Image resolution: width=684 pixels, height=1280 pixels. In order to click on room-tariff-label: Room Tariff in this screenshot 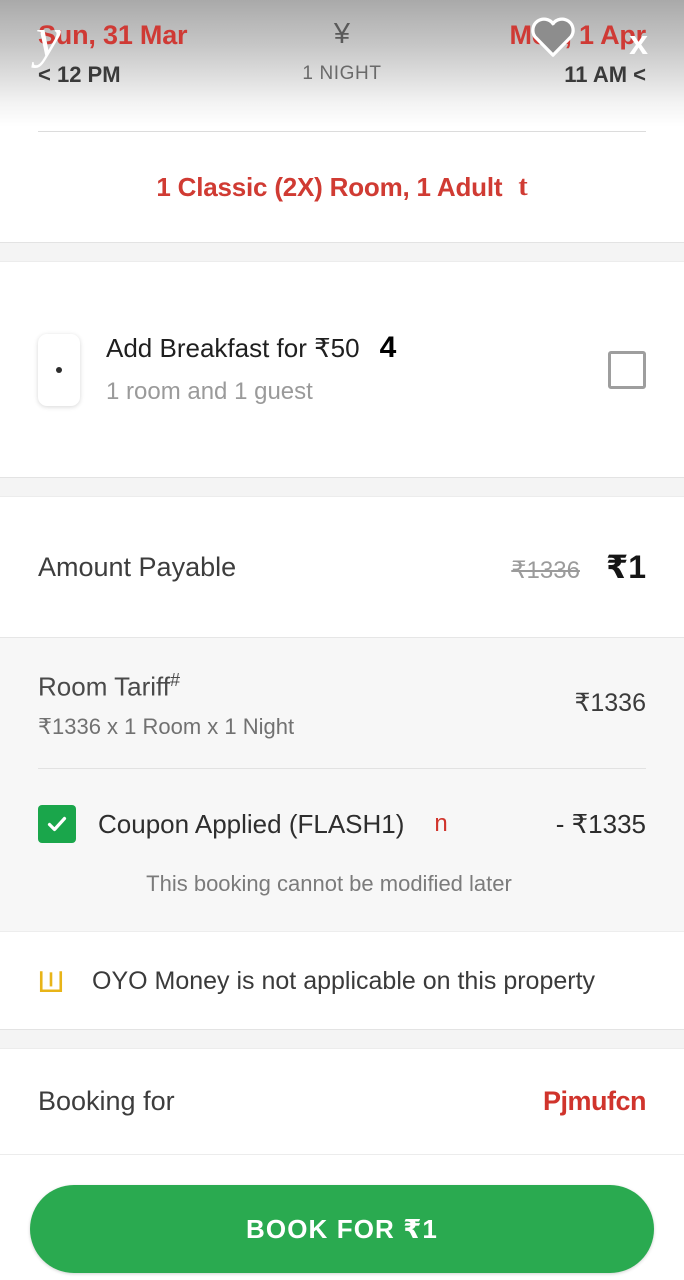, I will do `click(104, 686)`.